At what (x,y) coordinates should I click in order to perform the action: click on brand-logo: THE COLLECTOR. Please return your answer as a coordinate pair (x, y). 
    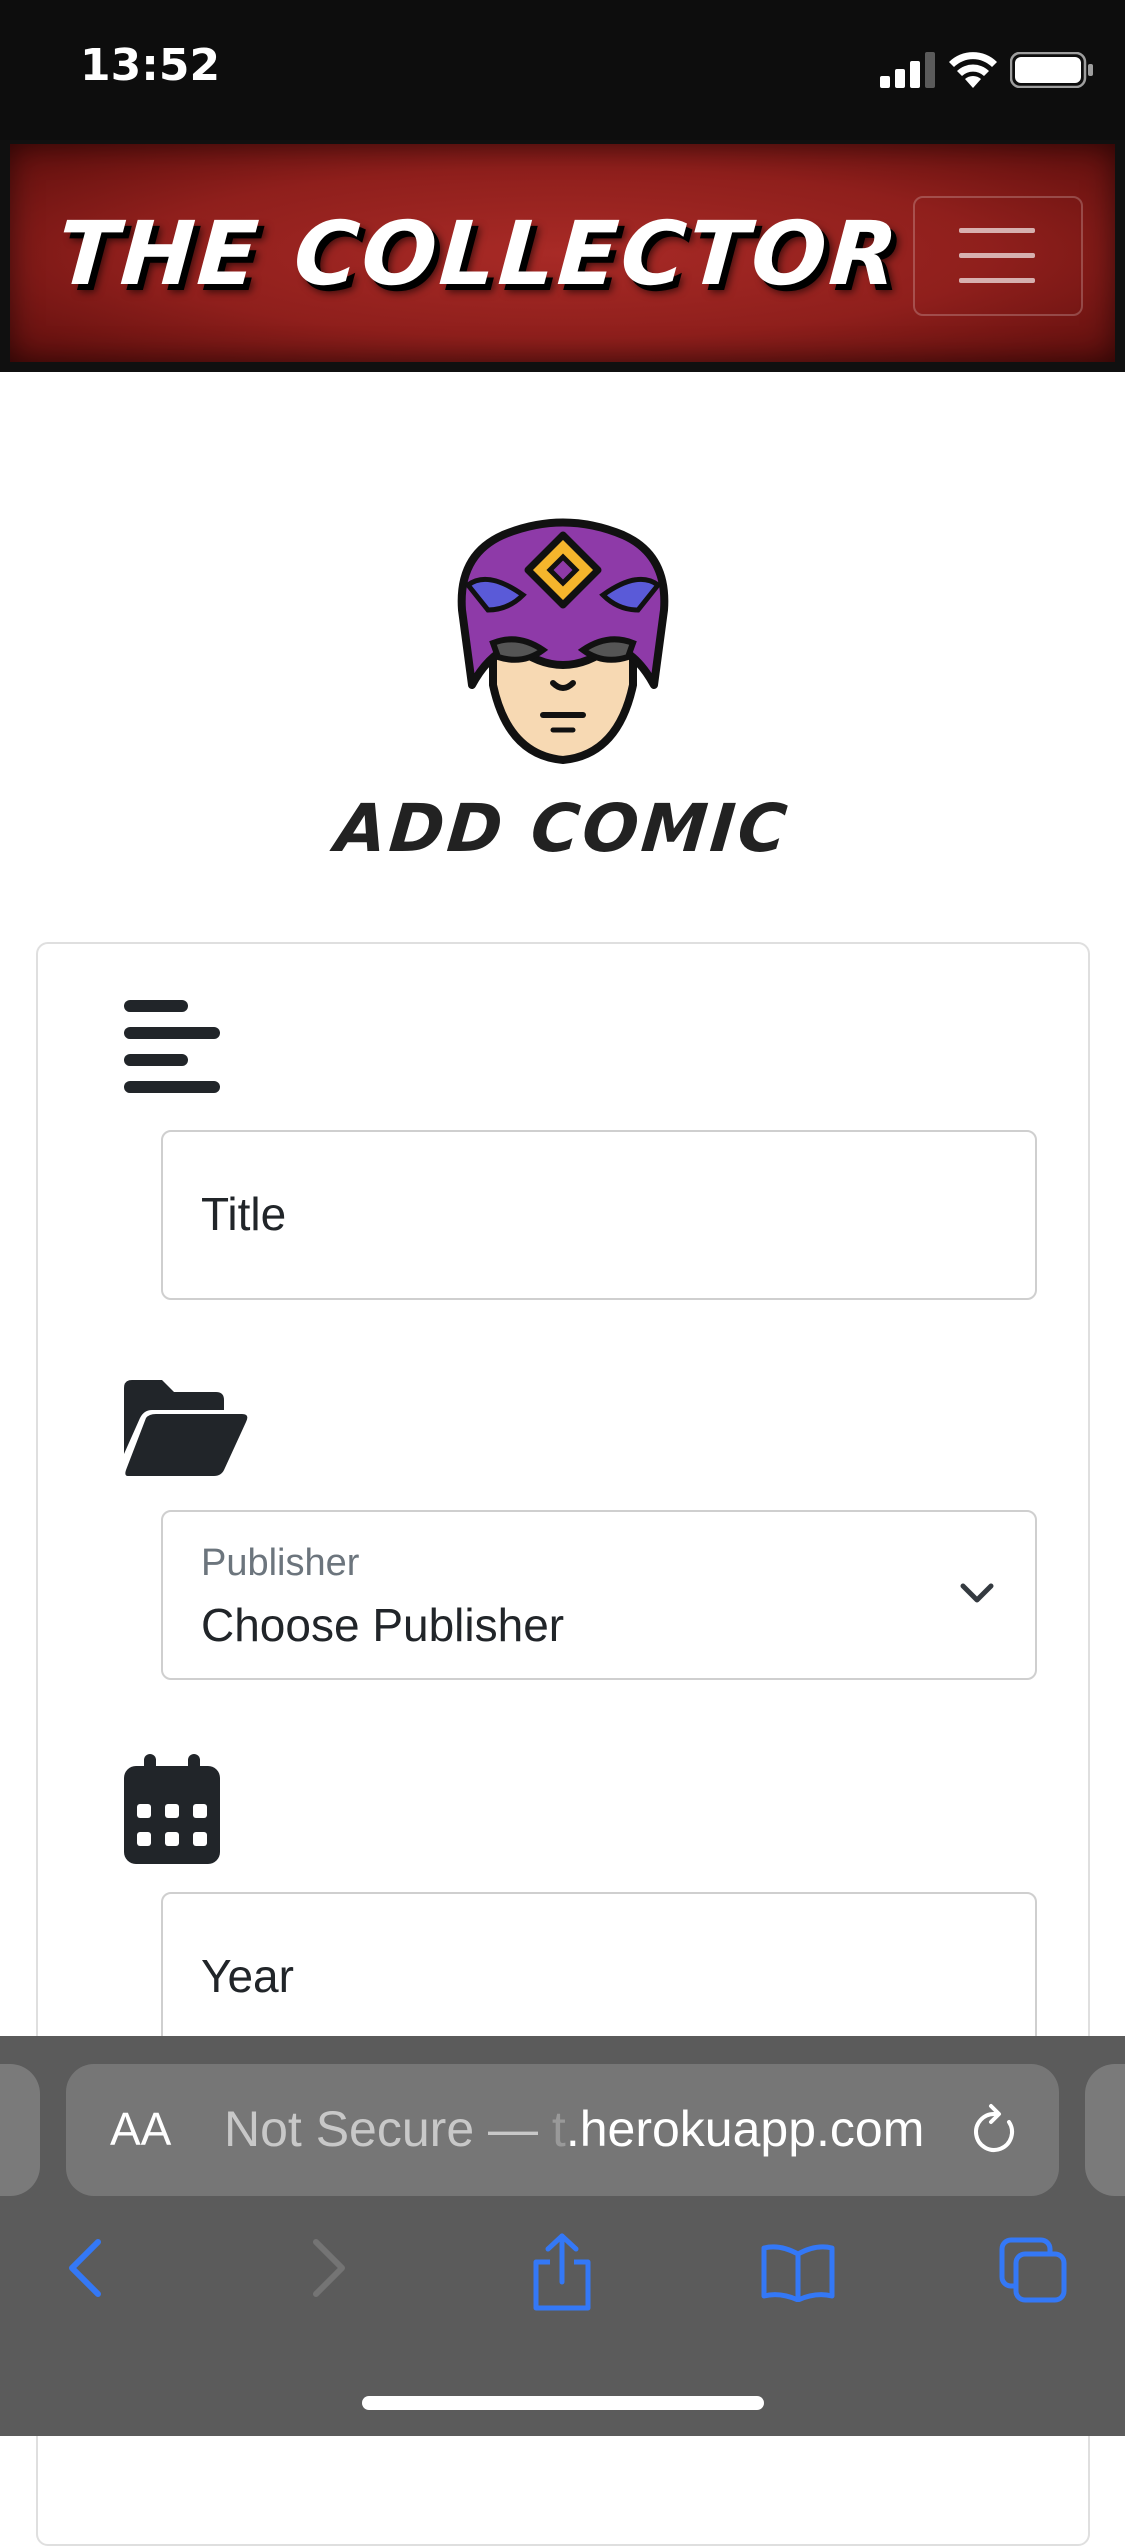
    Looking at the image, I should click on (478, 253).